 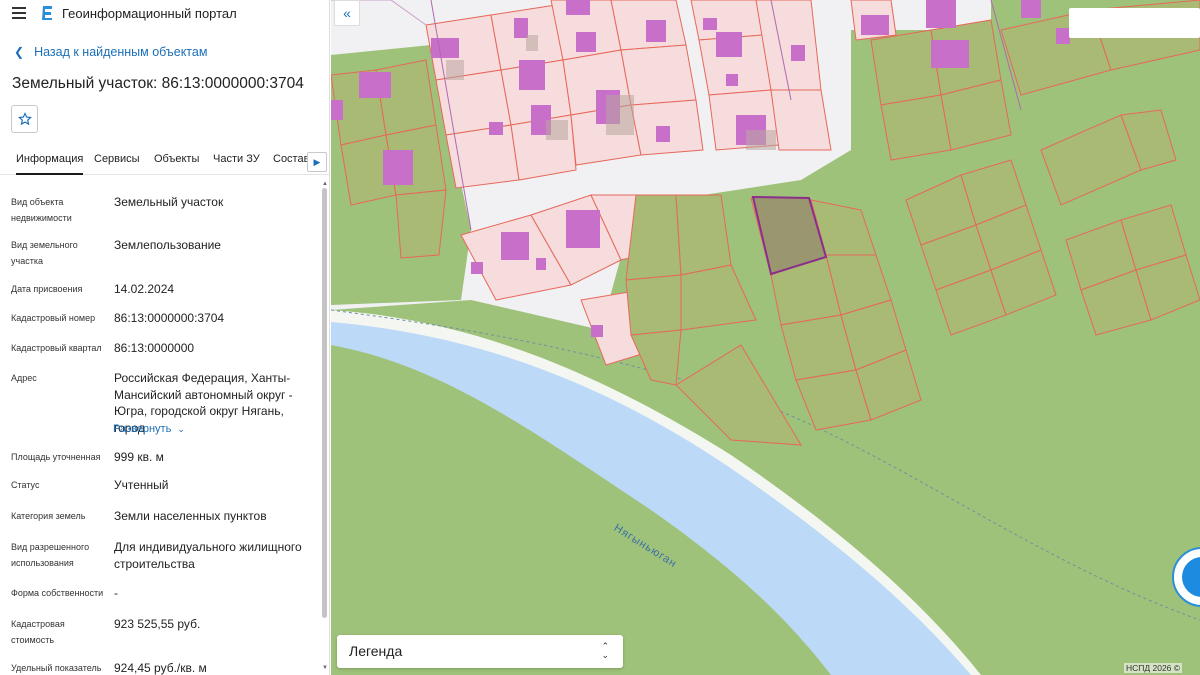 I want to click on expand-address-link: Развернуть ⌄, so click(x=149, y=429).